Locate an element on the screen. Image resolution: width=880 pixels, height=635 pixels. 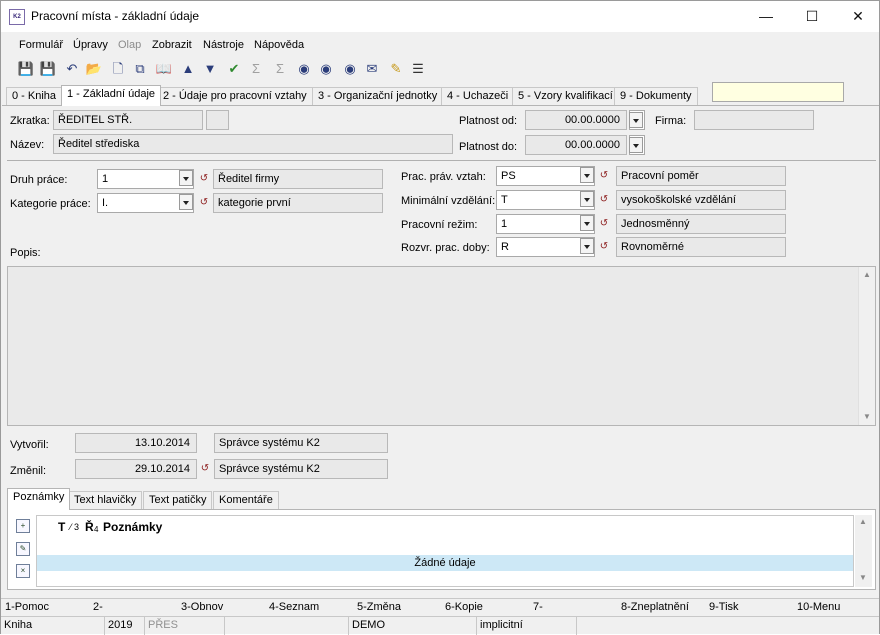
menu-upravy: Úpravy is located at coordinates (90, 45).